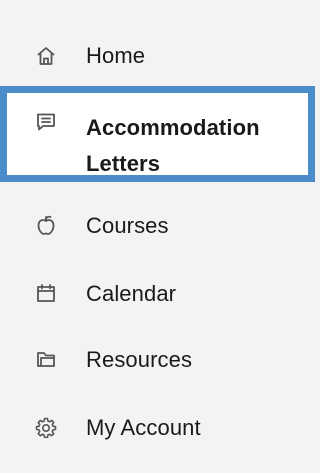  Describe the element at coordinates (46, 56) in the screenshot. I see `home-icon` at that location.